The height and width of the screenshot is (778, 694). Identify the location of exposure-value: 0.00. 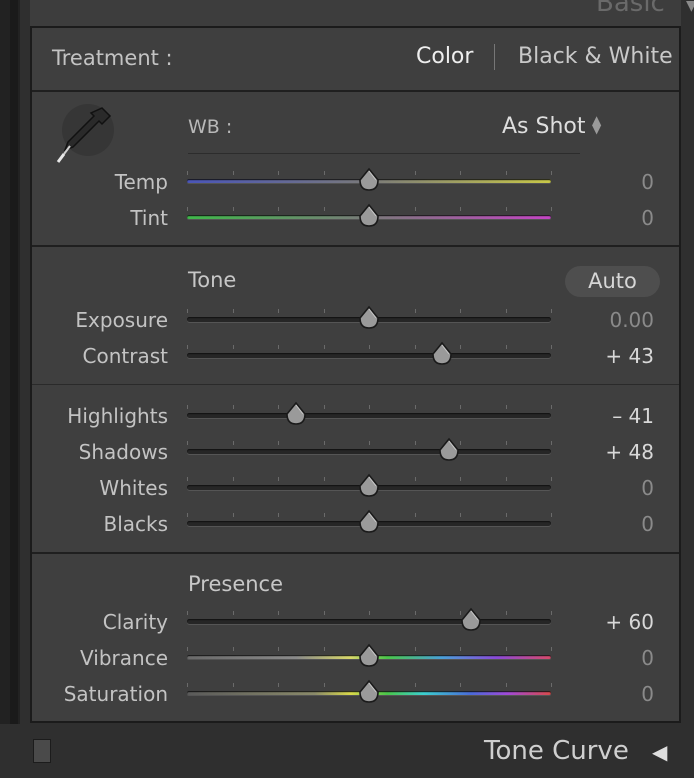
(594, 320).